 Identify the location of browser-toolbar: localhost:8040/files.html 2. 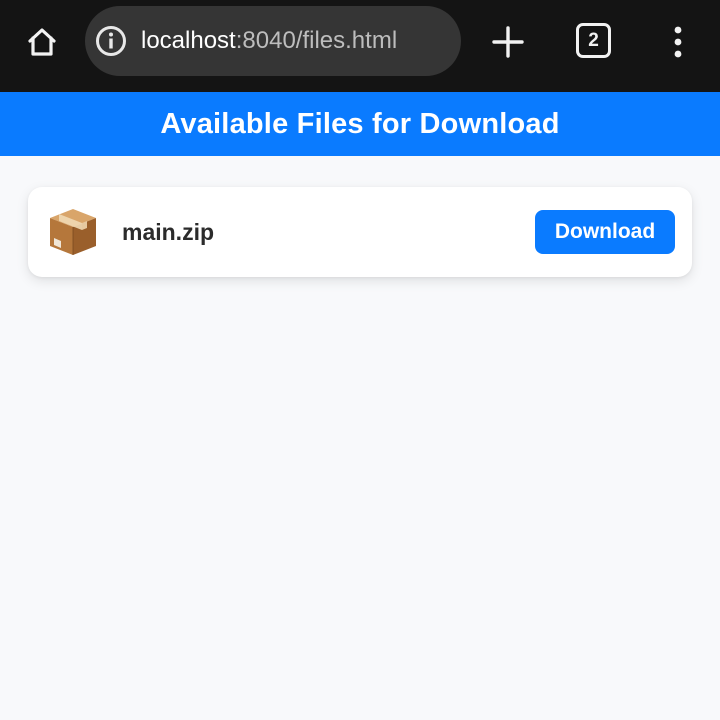
(360, 46).